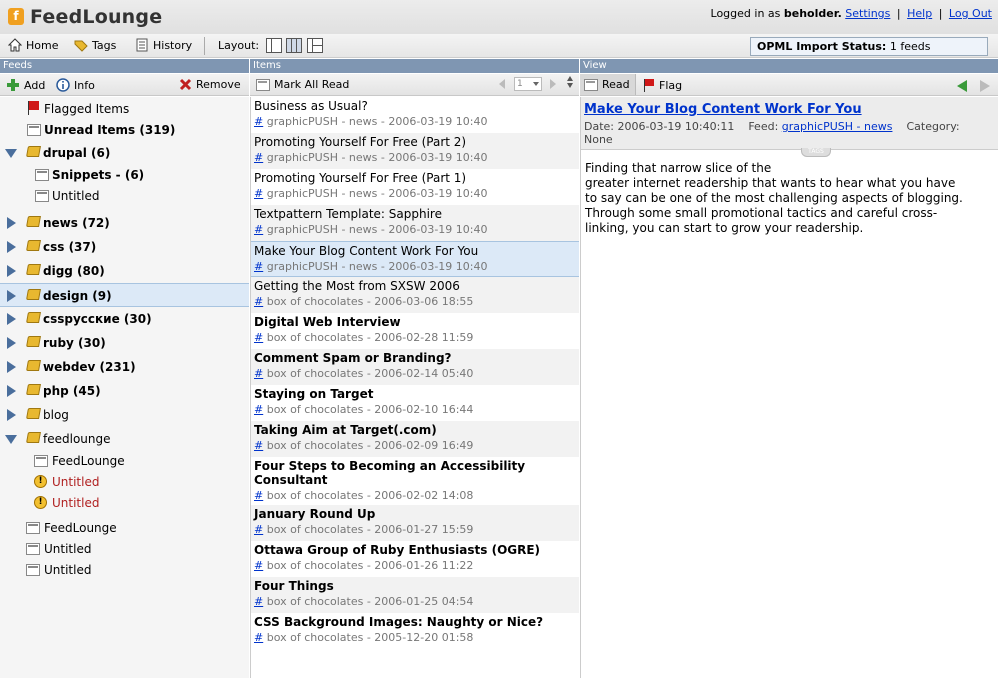  Describe the element at coordinates (163, 45) in the screenshot. I see `history-button: History` at that location.